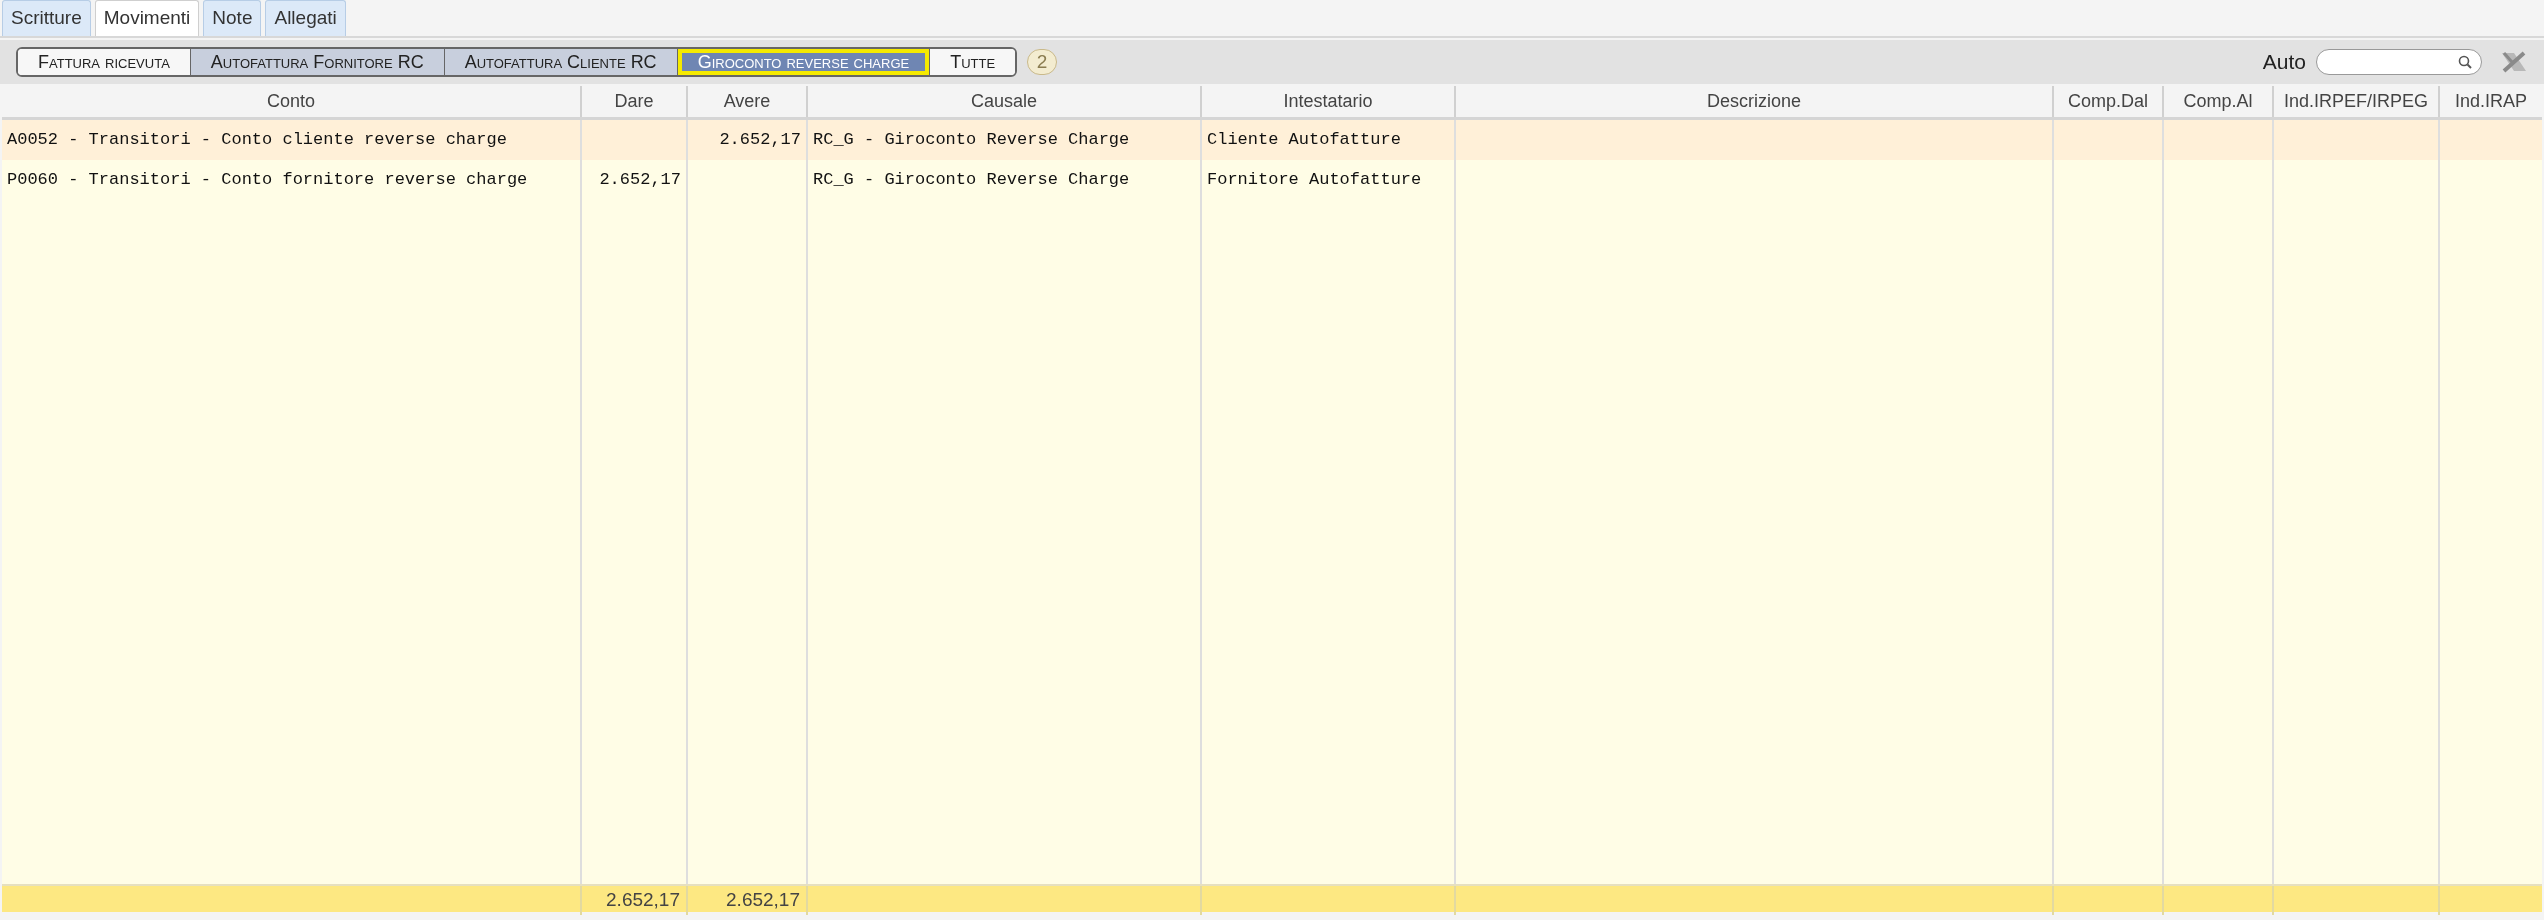  Describe the element at coordinates (46, 18) in the screenshot. I see `tab: Scritture` at that location.